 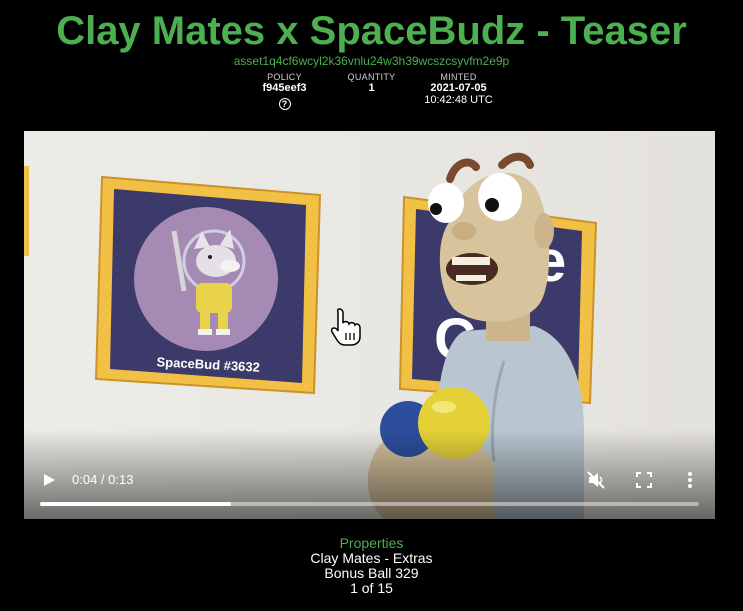 I want to click on quantity-label: QUANTITY, so click(x=371, y=77).